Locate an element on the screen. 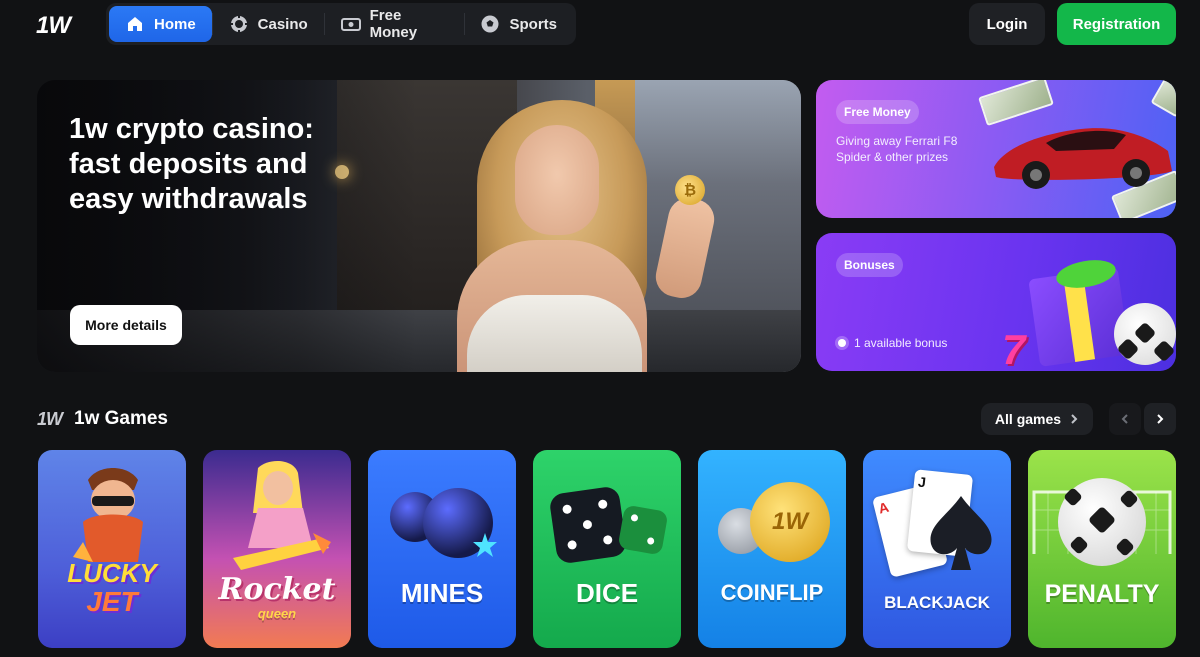 Image resolution: width=1200 pixels, height=657 pixels. hero-woman-face is located at coordinates (557, 180).